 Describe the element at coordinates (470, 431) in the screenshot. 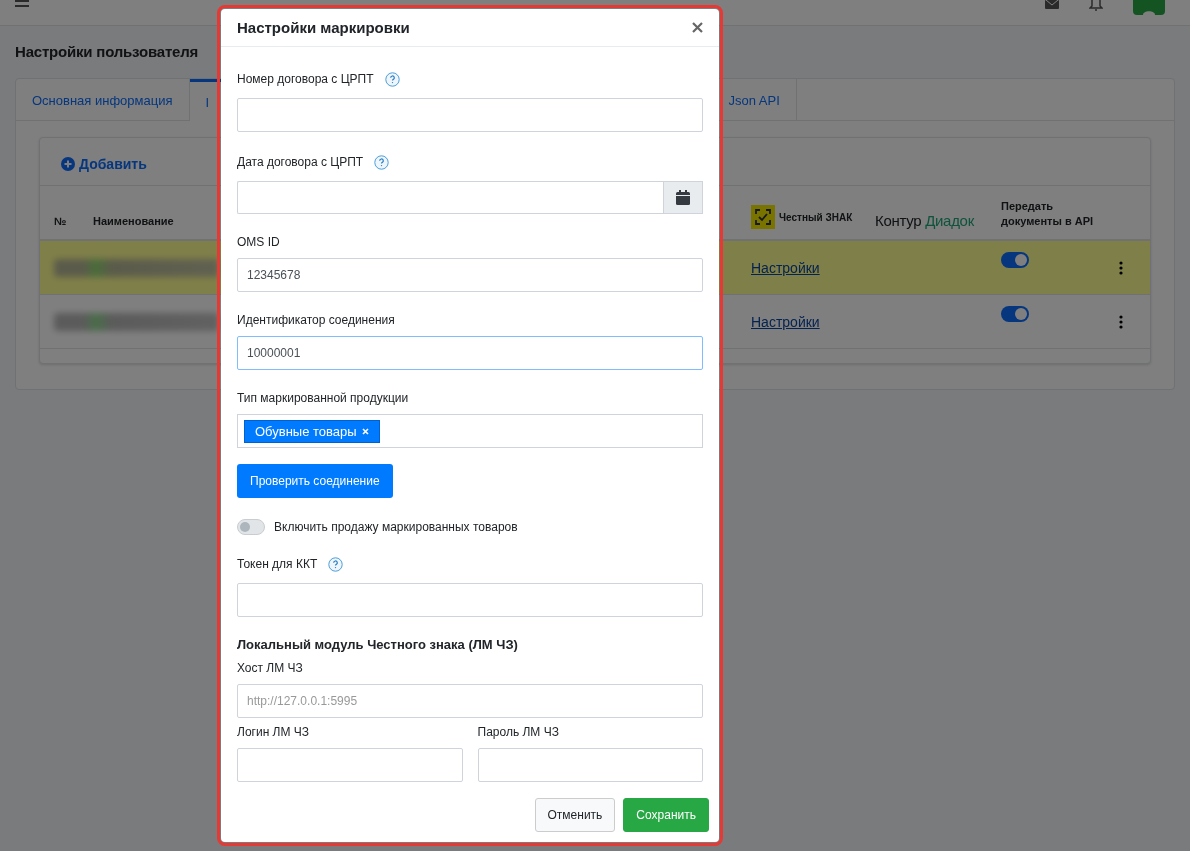

I see `tag-field: Обувные товары` at that location.